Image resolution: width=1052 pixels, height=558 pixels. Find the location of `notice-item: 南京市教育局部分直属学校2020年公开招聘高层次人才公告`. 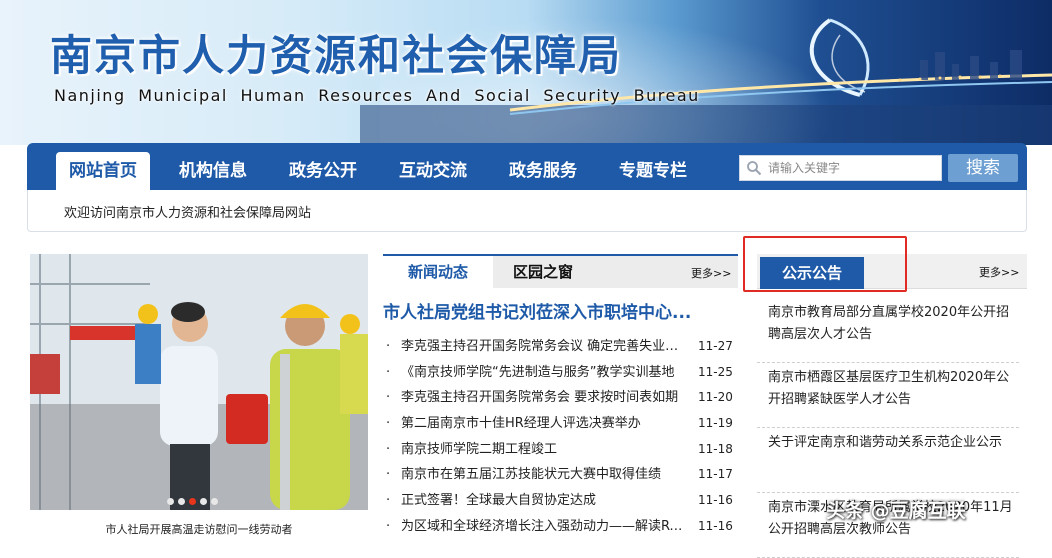

notice-item: 南京市教育局部分直属学校2020年公开招聘高层次人才公告 is located at coordinates (888, 330).